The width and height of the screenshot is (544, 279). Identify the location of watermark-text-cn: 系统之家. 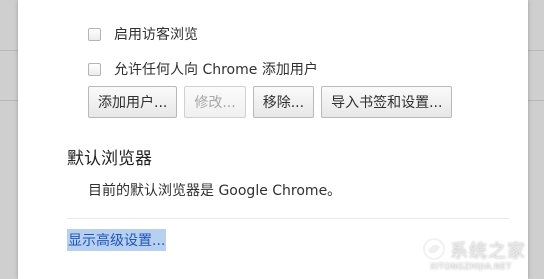
(488, 251).